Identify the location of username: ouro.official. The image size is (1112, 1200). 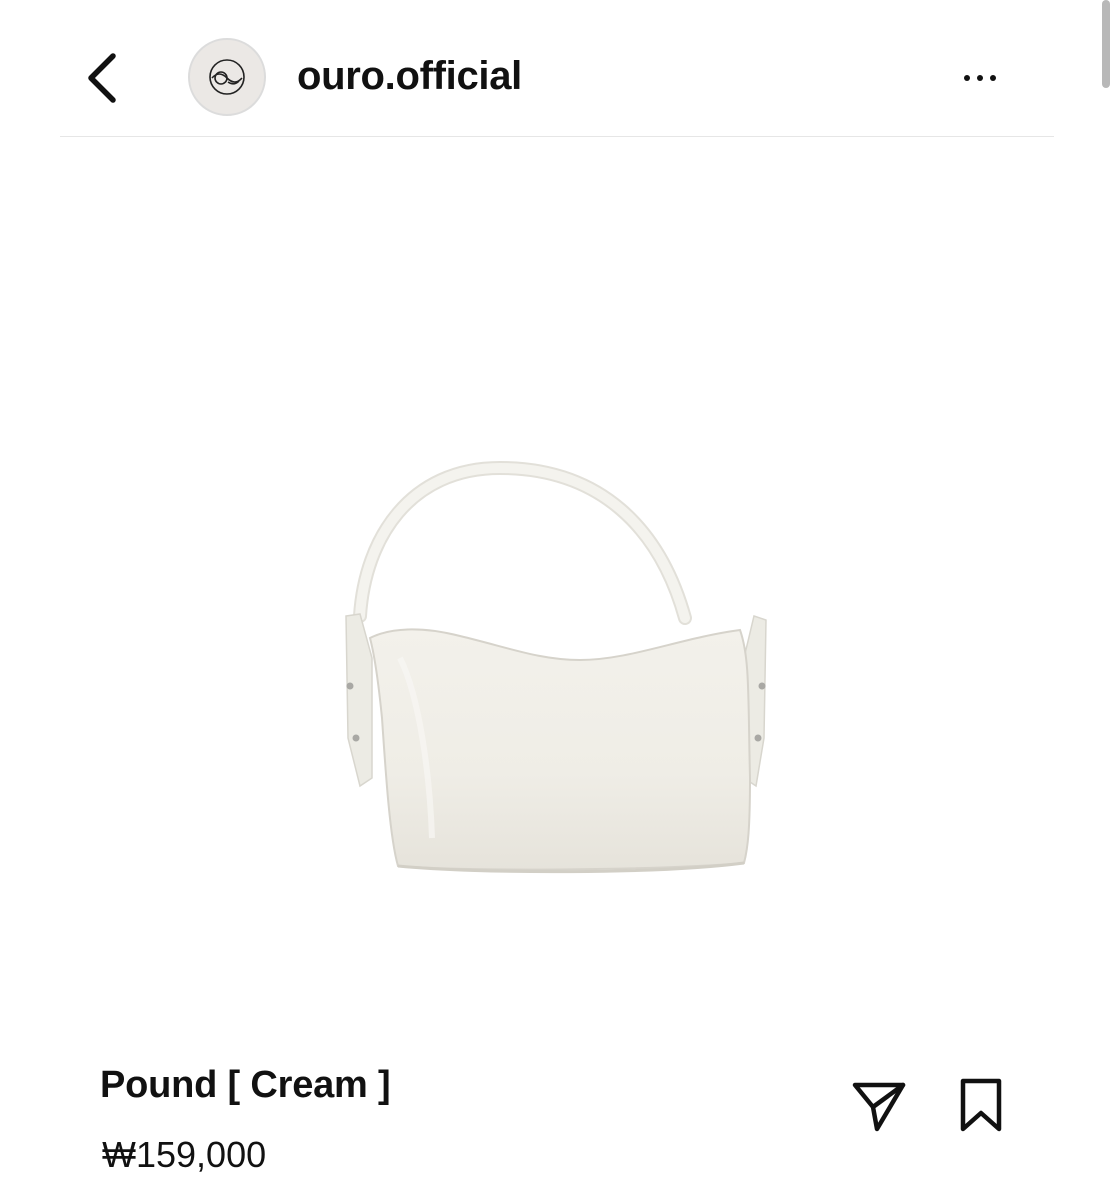
(409, 76).